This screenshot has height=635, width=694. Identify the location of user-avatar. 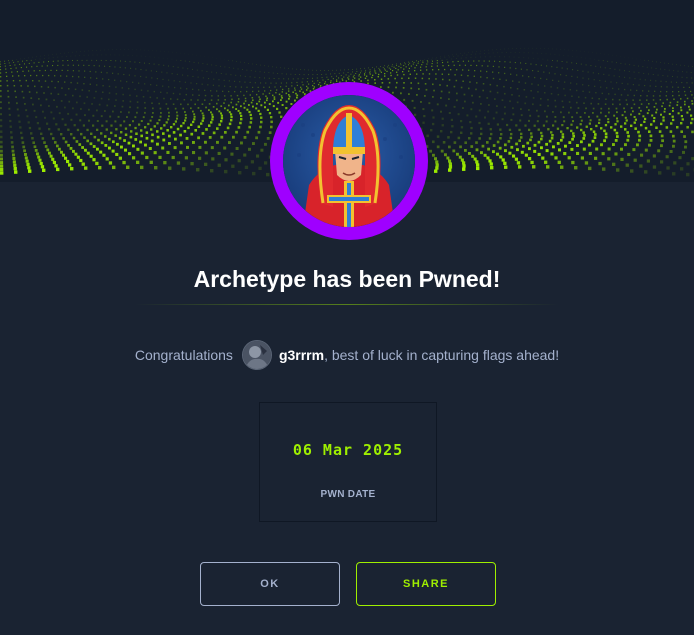
(256, 355).